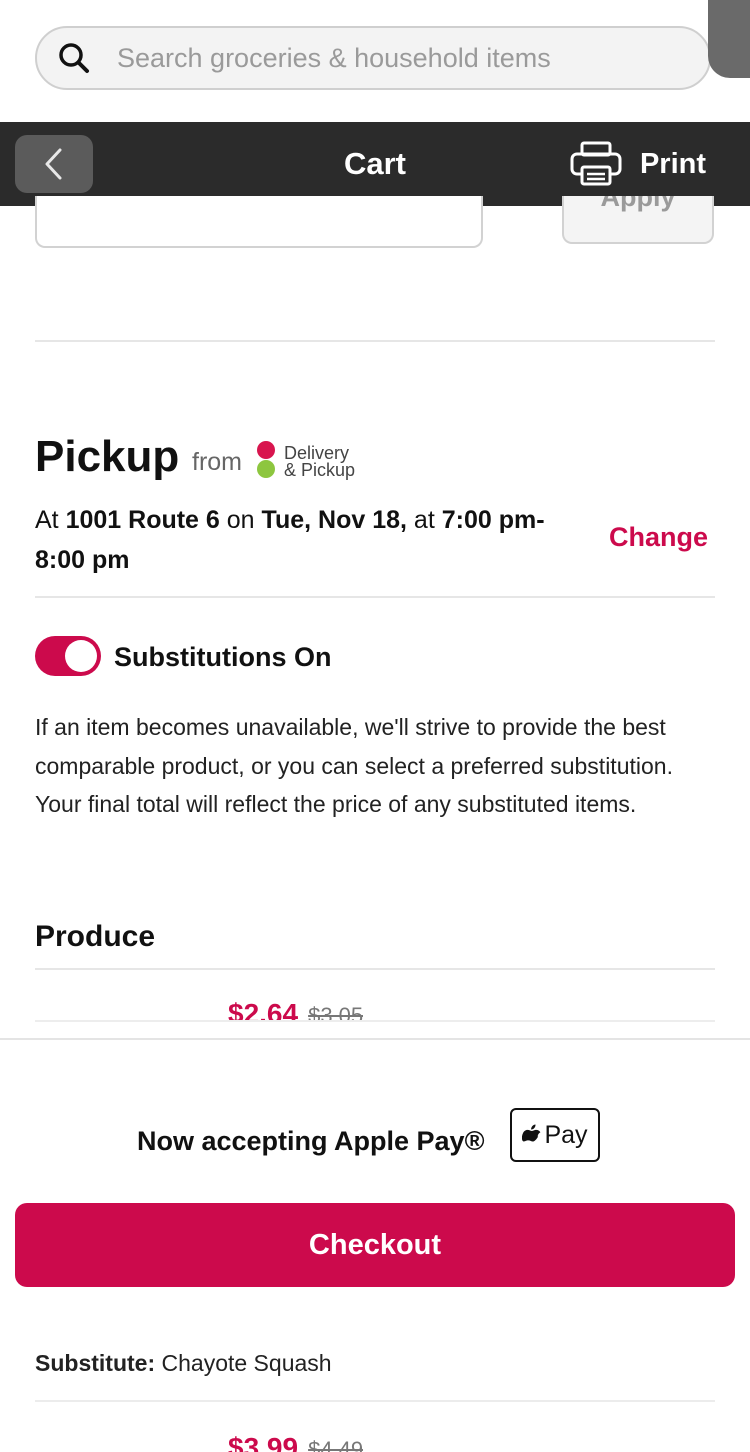 The width and height of the screenshot is (750, 1452). I want to click on sale-price: $3.99, so click(263, 1442).